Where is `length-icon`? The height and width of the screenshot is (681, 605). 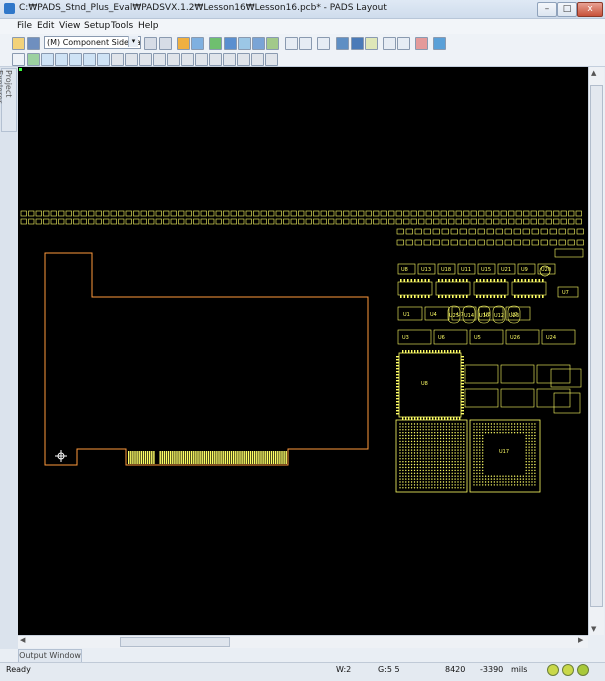
length-icon is located at coordinates (173, 59).